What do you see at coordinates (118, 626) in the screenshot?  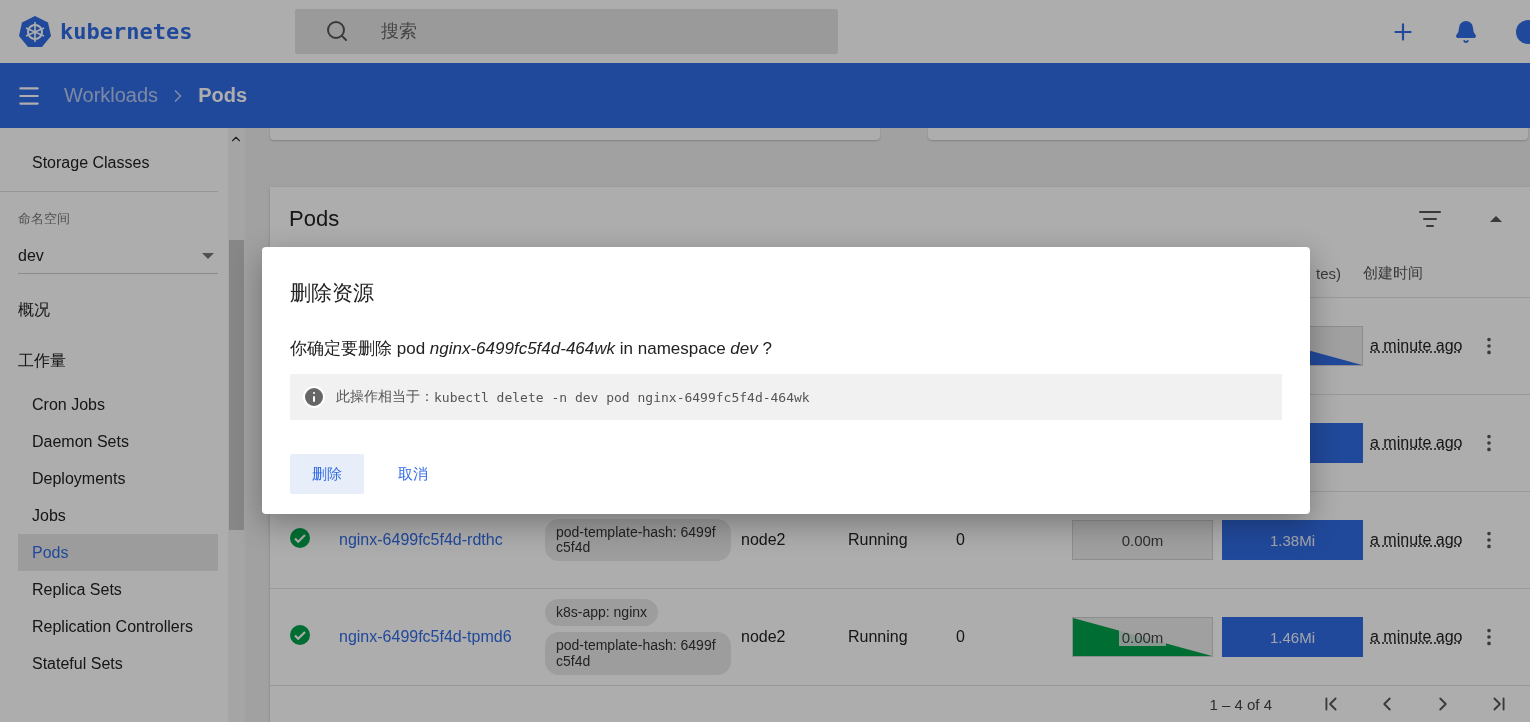 I see `sidebar-item: Replication Controllers` at bounding box center [118, 626].